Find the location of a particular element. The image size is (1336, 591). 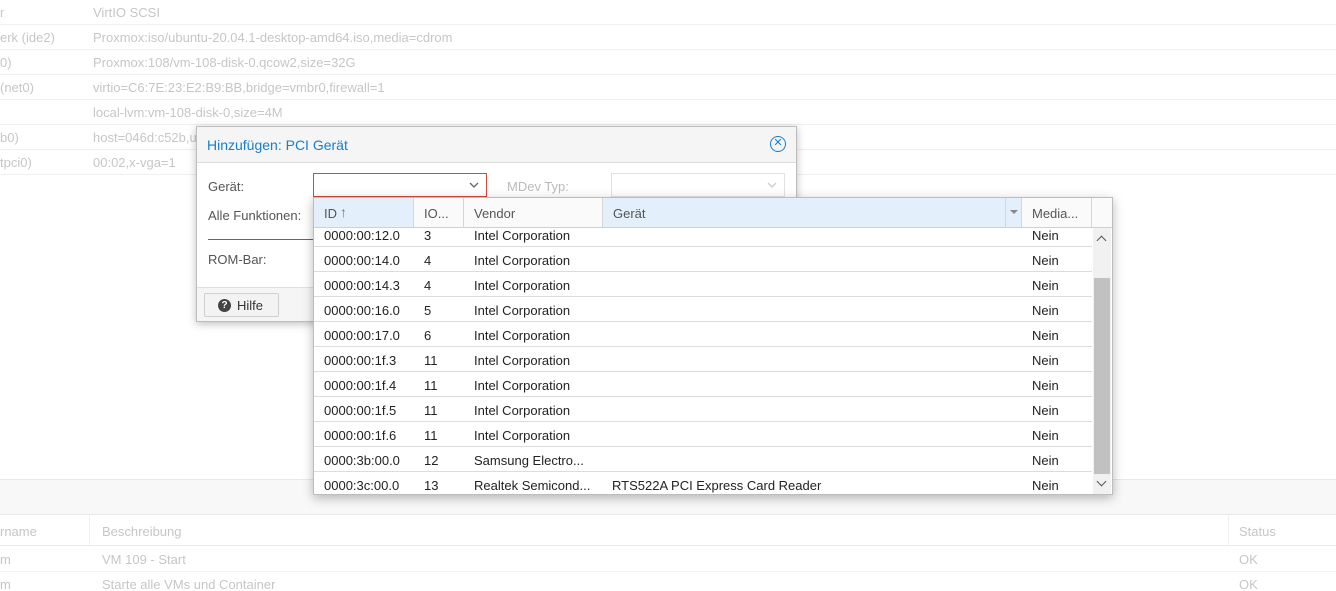

table-row: 0000:00:1f.3 11 Intel Corporation Nein is located at coordinates (703, 359).